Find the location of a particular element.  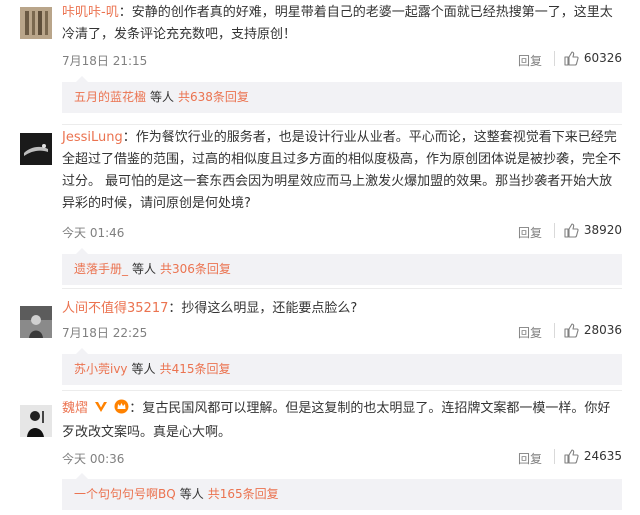

comment-time: 今天 00:36 is located at coordinates (93, 459).